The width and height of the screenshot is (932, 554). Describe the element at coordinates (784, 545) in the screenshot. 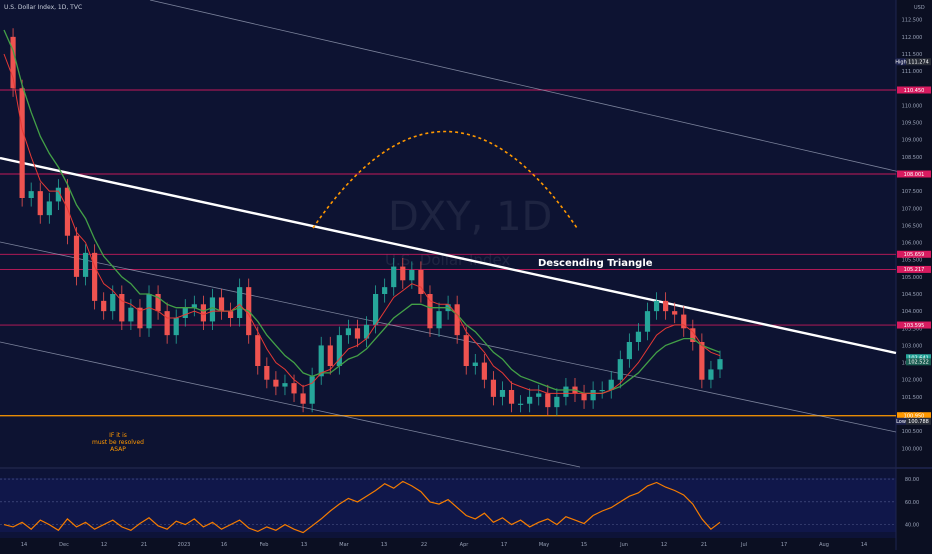

I see `time-tick-19: 17` at that location.